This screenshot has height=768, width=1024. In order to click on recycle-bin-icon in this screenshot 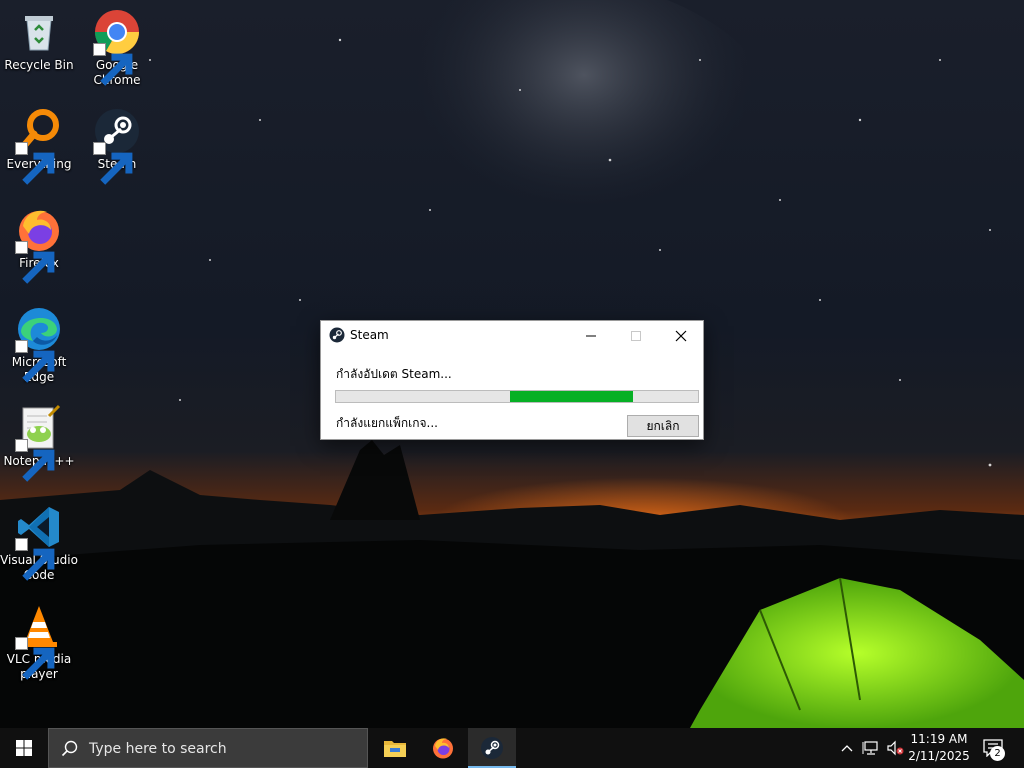, I will do `click(39, 32)`.